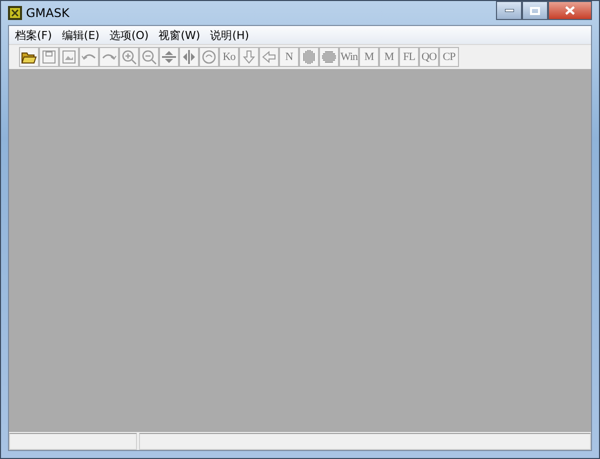 The image size is (600, 459). I want to click on toolbar-button: N, so click(289, 57).